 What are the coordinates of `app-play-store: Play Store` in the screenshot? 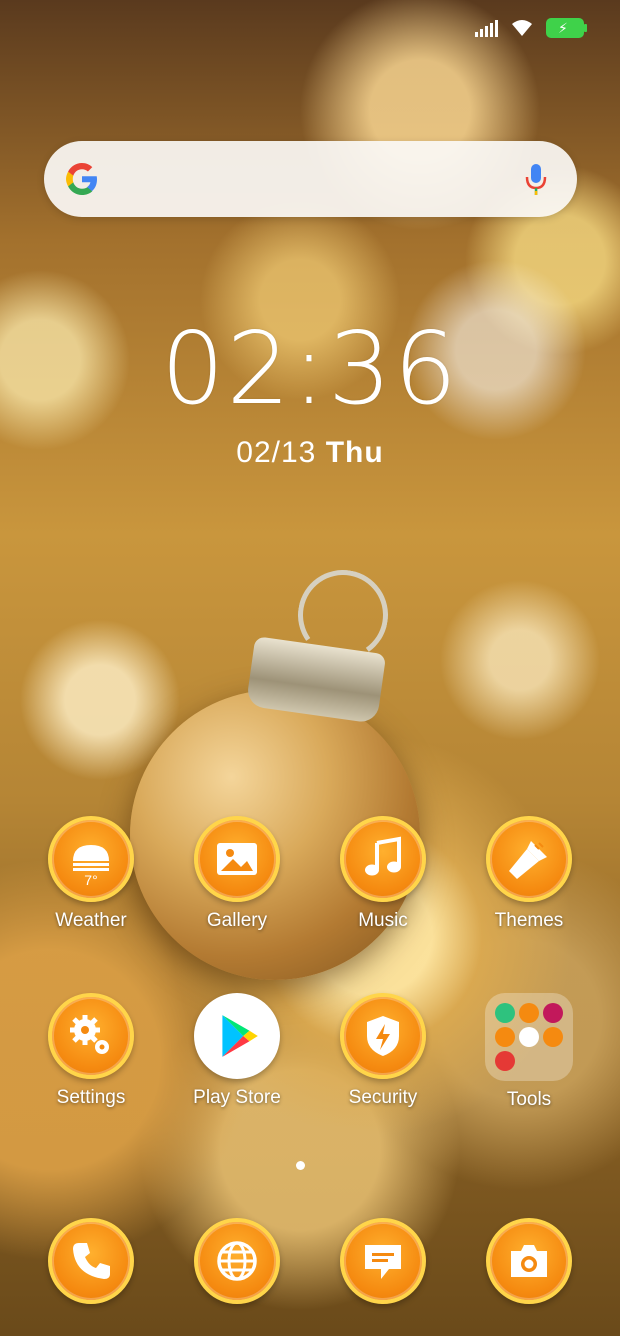 It's located at (237, 1051).